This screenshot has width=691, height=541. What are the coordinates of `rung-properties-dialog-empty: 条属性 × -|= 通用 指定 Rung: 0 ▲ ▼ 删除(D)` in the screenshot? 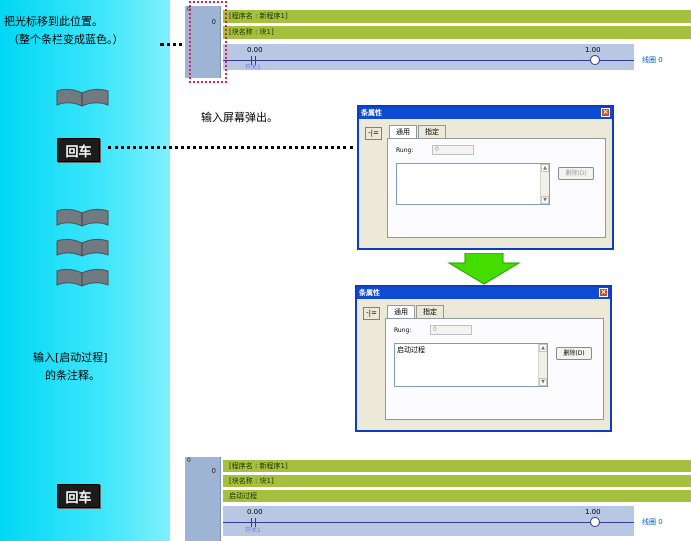 It's located at (485, 177).